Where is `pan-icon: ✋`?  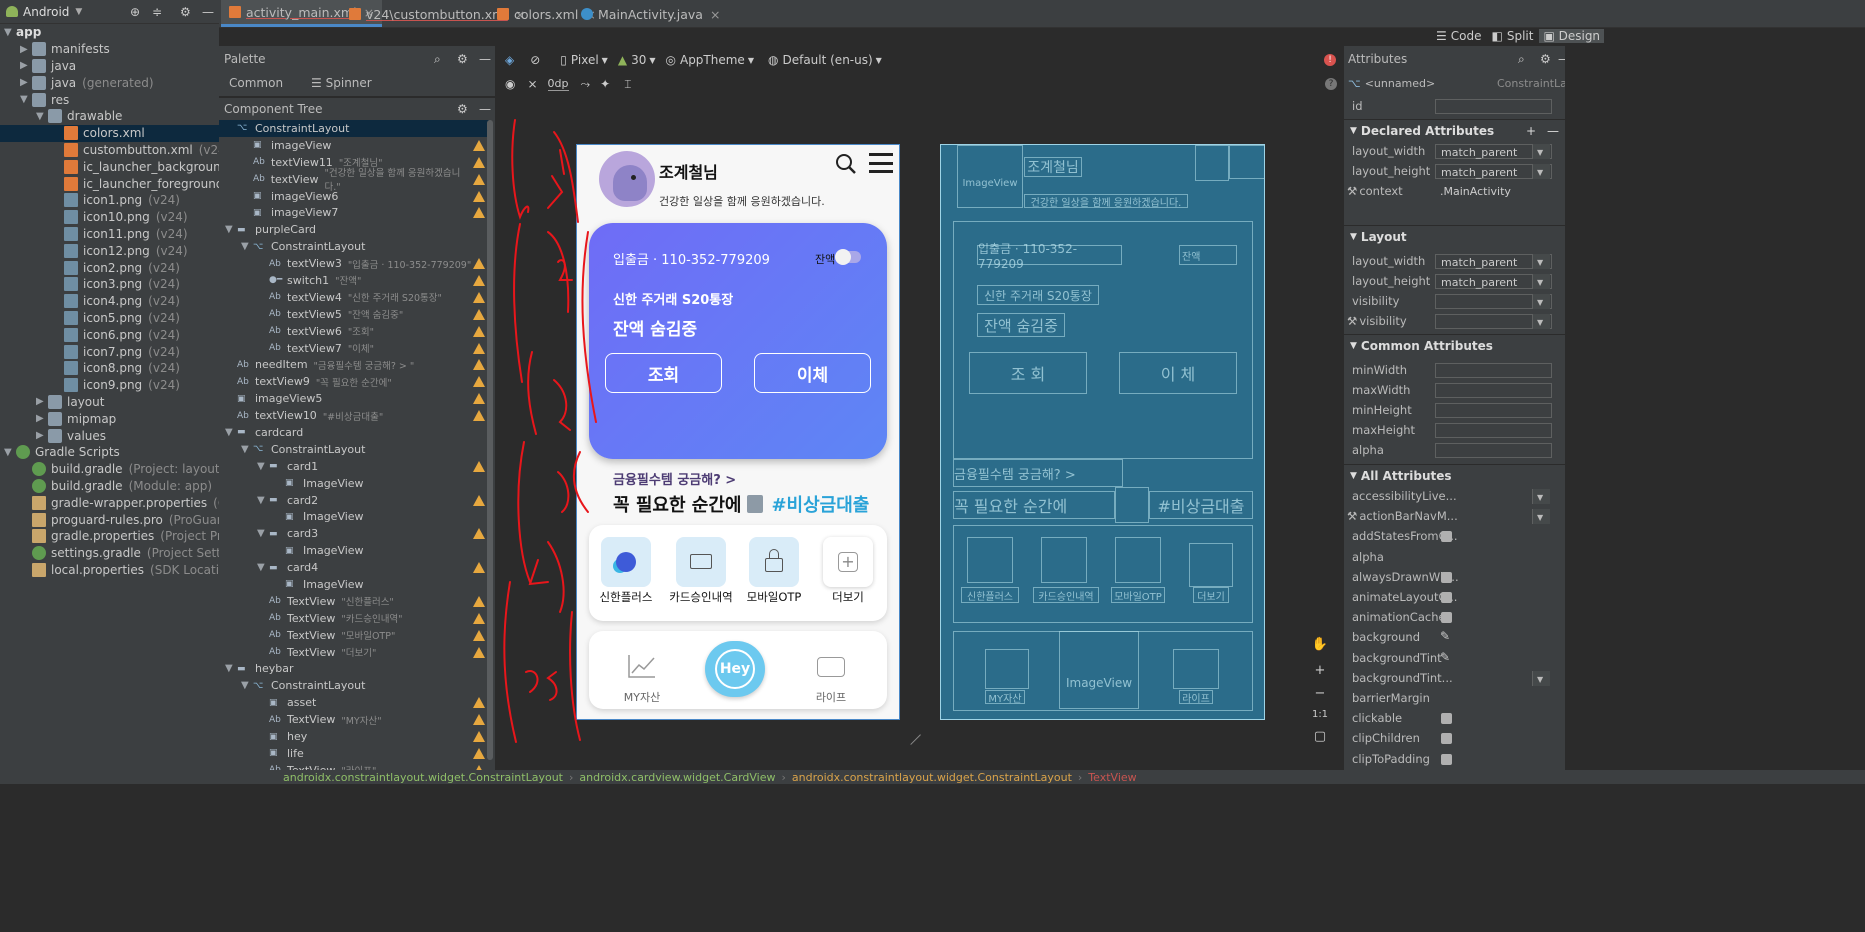 pan-icon: ✋ is located at coordinates (1320, 645).